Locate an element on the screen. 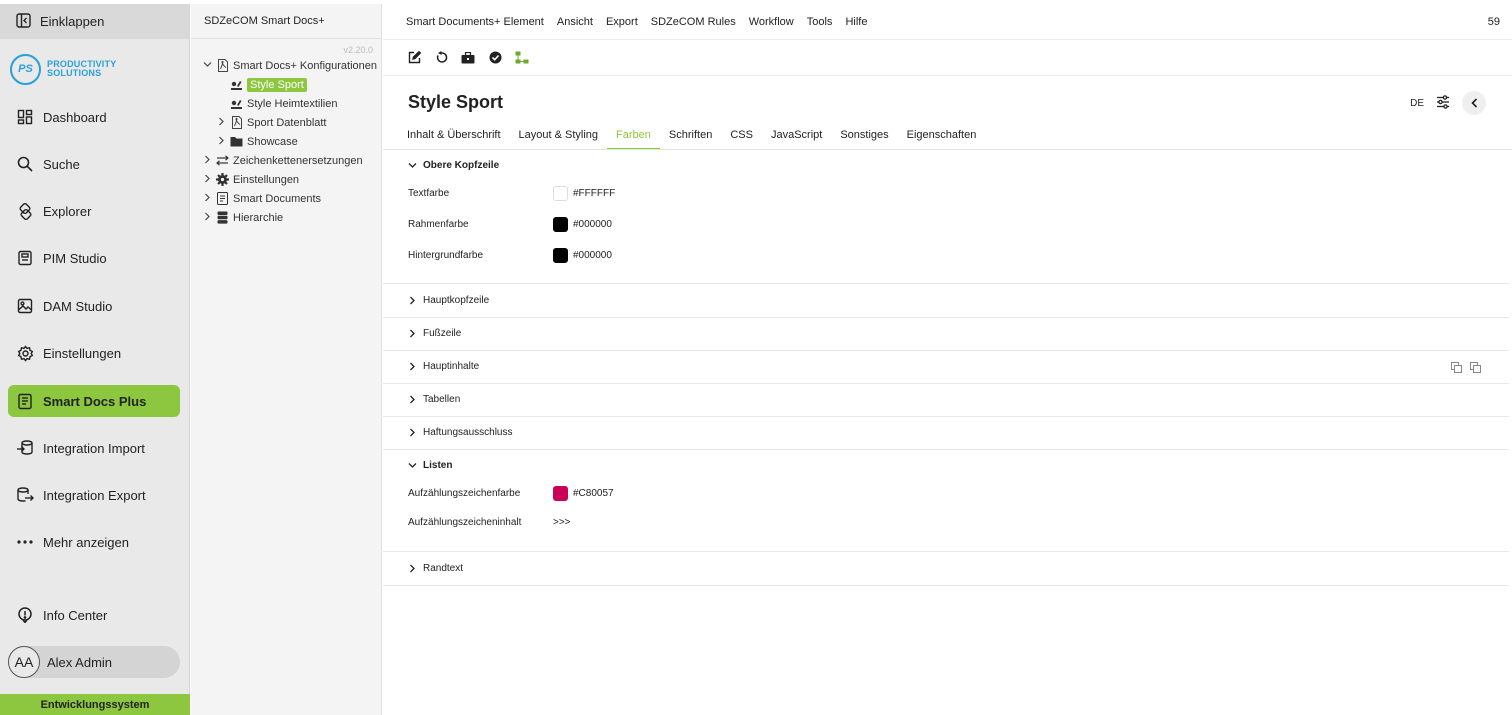 This screenshot has width=1512, height=715. menu-tools: Tools is located at coordinates (820, 22).